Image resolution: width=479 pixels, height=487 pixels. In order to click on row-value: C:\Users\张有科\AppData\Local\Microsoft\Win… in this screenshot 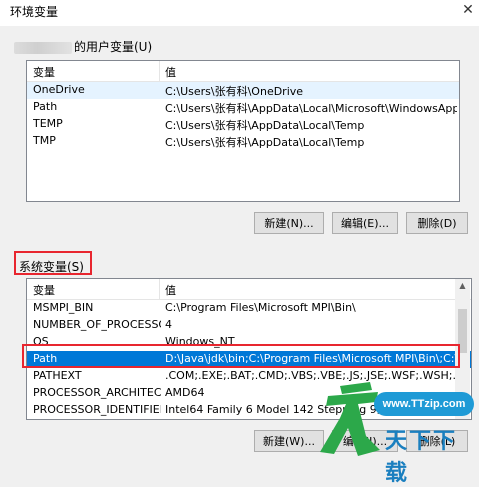, I will do `click(311, 108)`.